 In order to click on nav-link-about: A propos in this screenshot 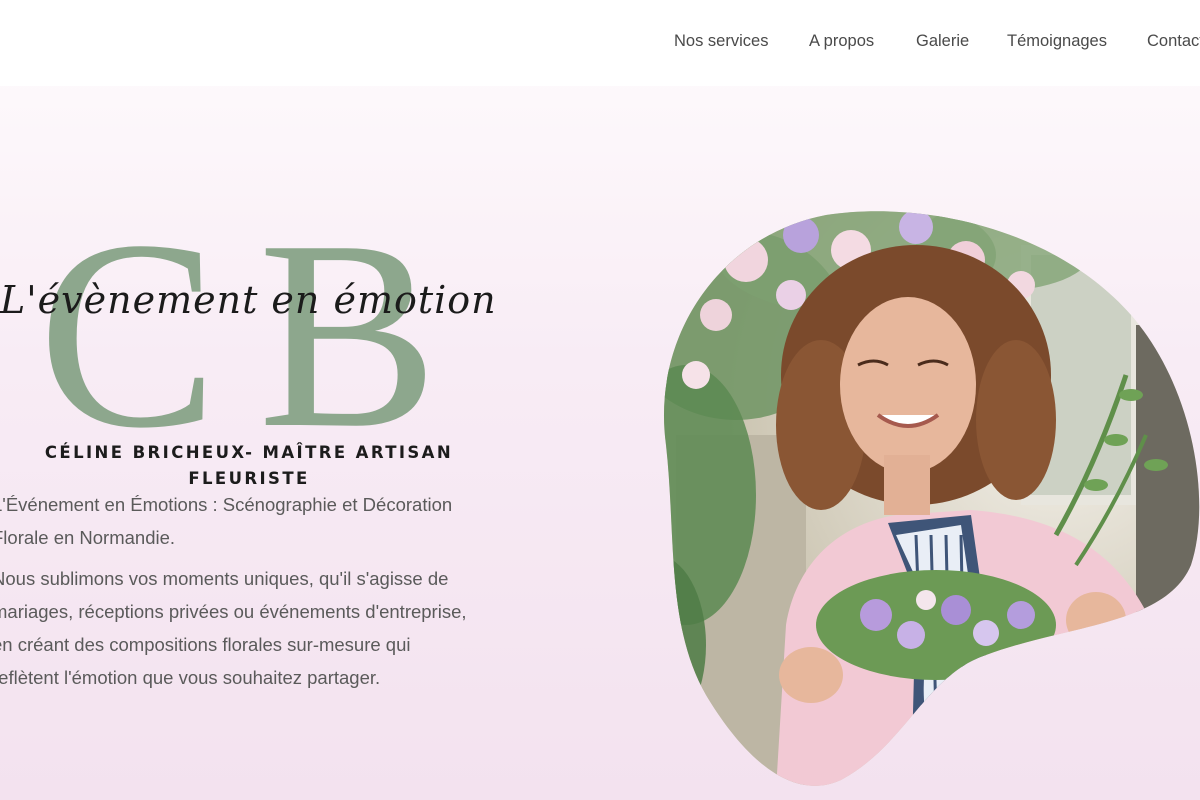, I will do `click(841, 41)`.